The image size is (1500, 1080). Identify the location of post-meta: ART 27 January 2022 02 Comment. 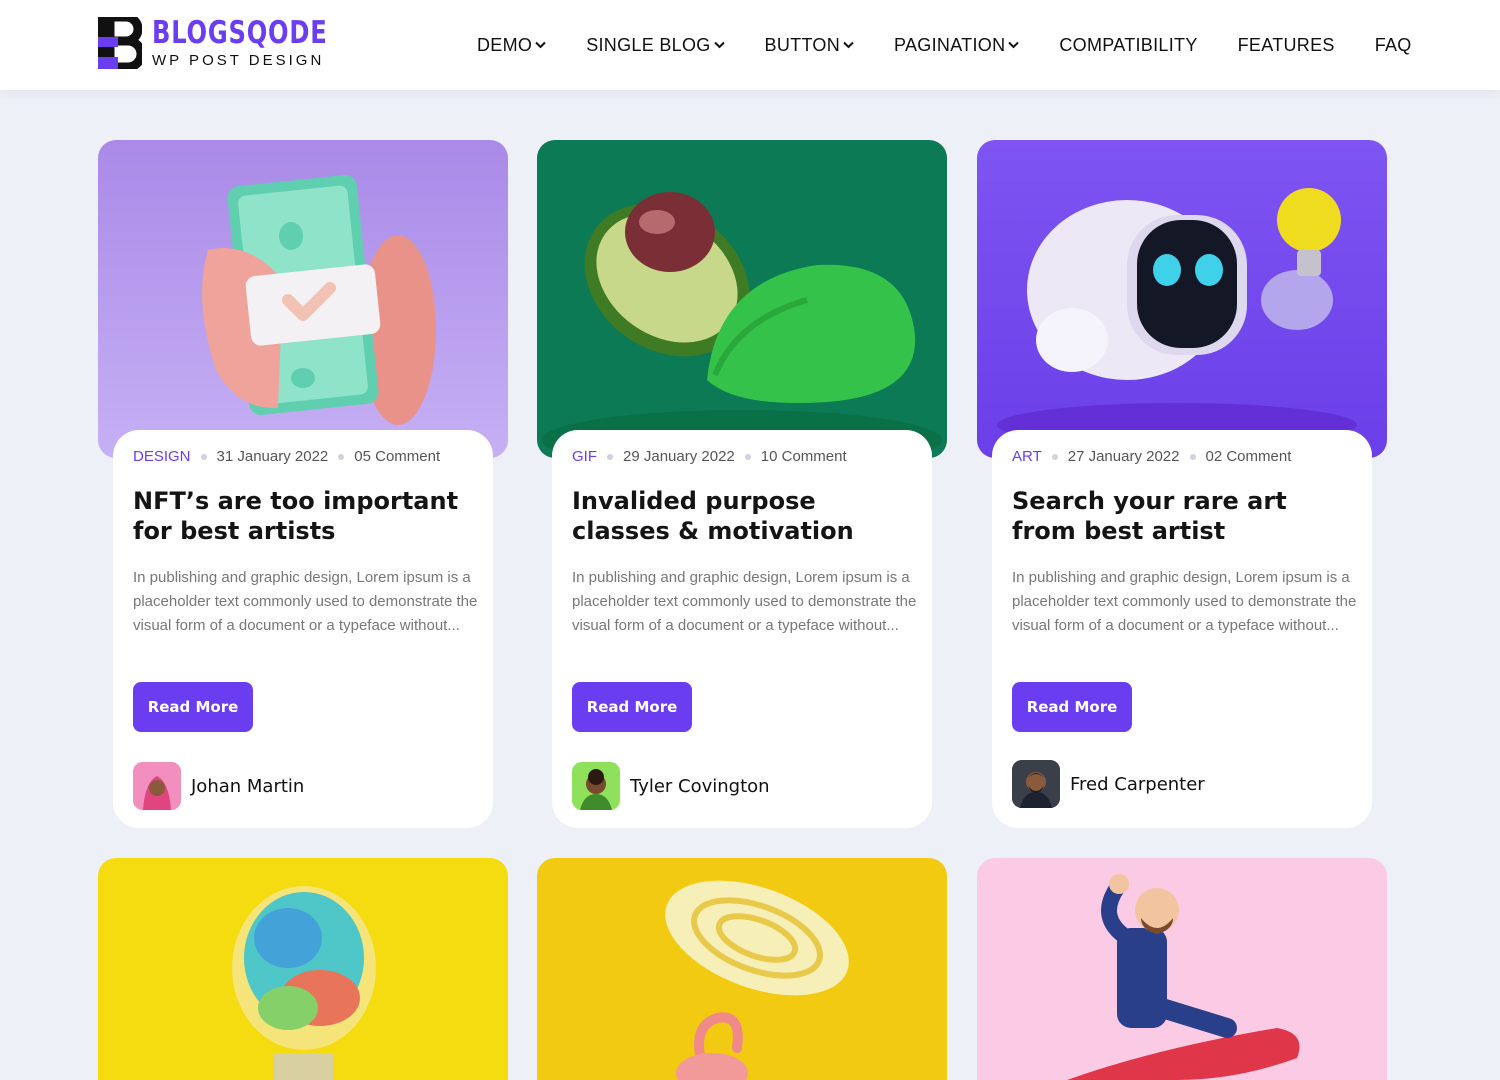
(1151, 456).